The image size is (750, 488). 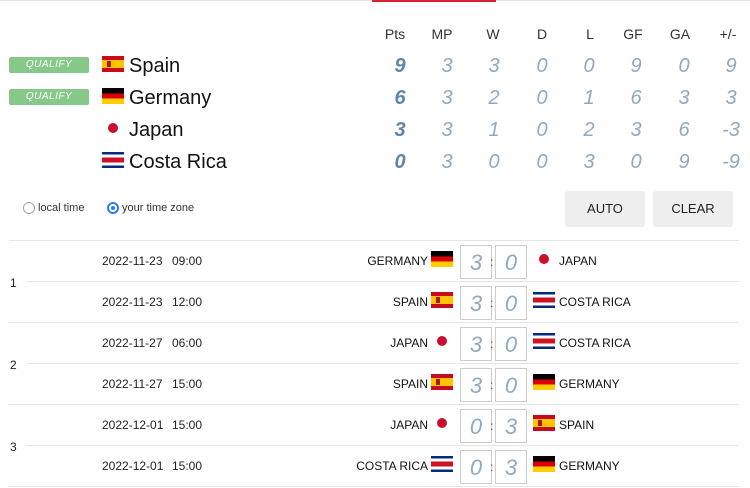 I want to click on your-time-zone-radio, so click(x=113, y=208).